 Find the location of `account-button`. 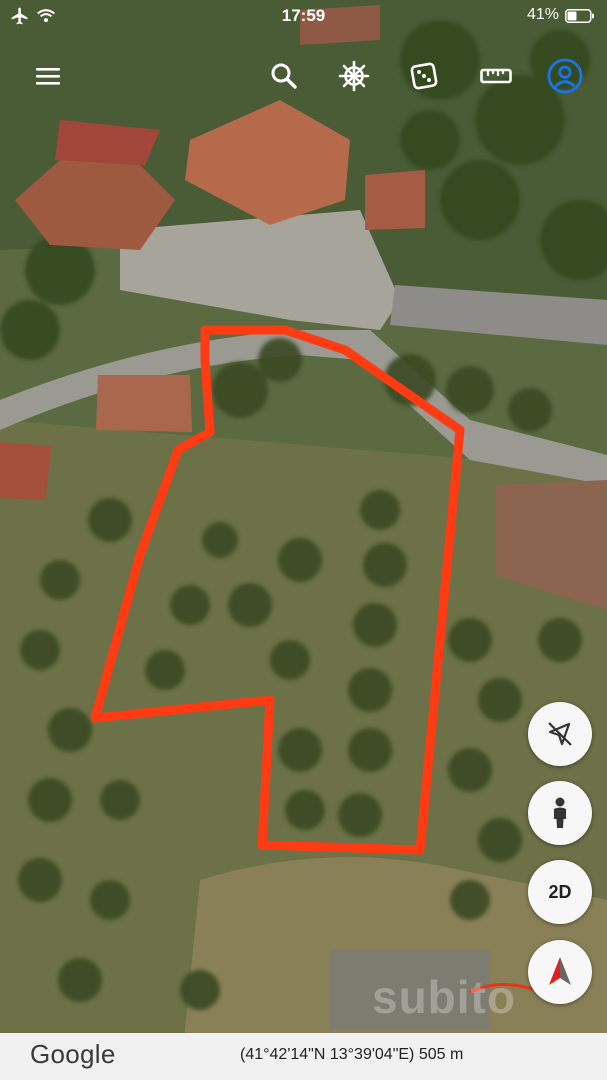

account-button is located at coordinates (565, 76).